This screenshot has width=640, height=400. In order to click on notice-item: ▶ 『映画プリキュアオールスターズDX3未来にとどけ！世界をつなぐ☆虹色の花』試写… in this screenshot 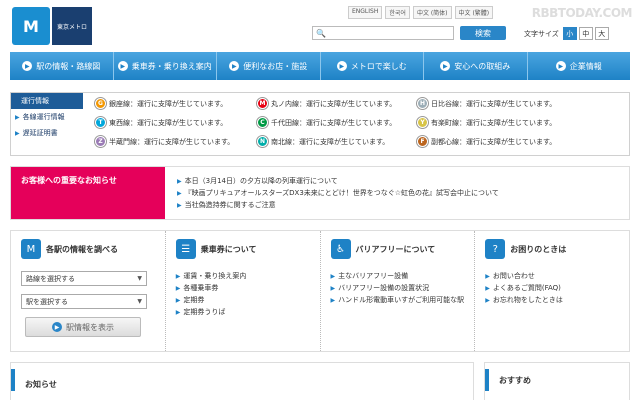, I will do `click(338, 193)`.